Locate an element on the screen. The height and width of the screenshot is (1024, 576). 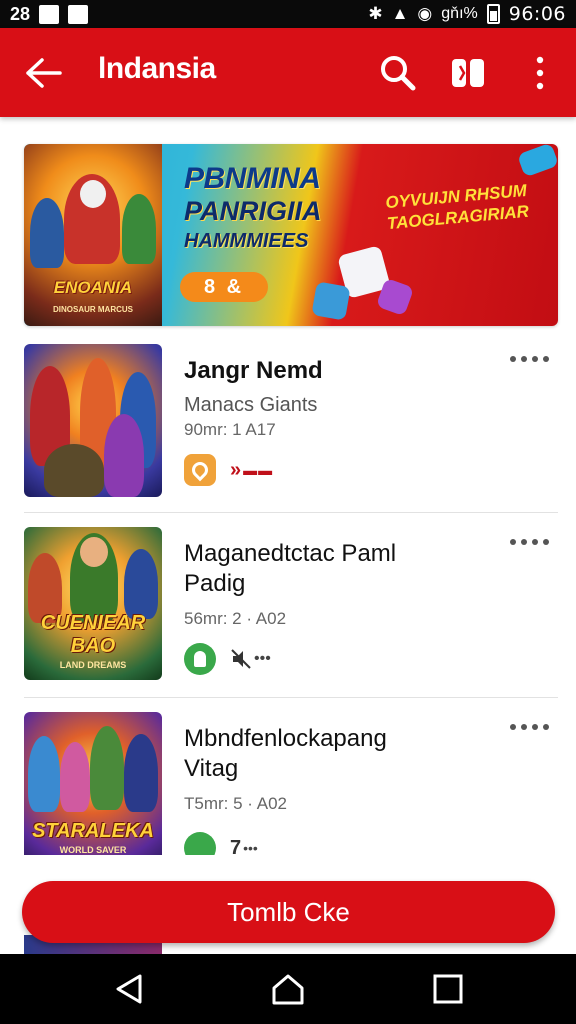
game-meta: 90mr: 1 A17 is located at coordinates (230, 429).